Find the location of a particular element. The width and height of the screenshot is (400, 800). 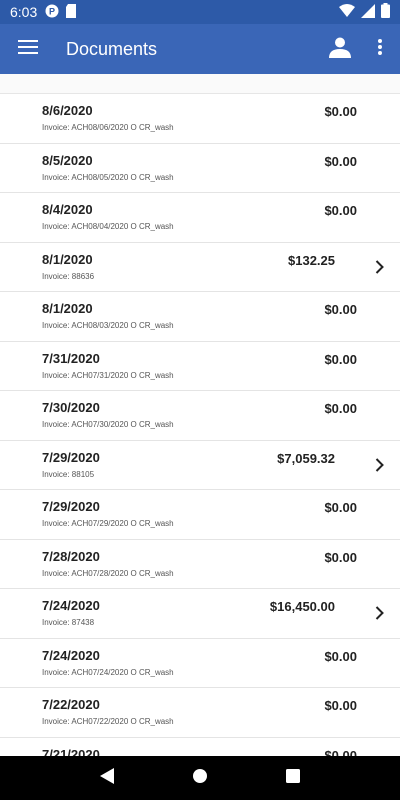

recents-square-icon is located at coordinates (293, 778).